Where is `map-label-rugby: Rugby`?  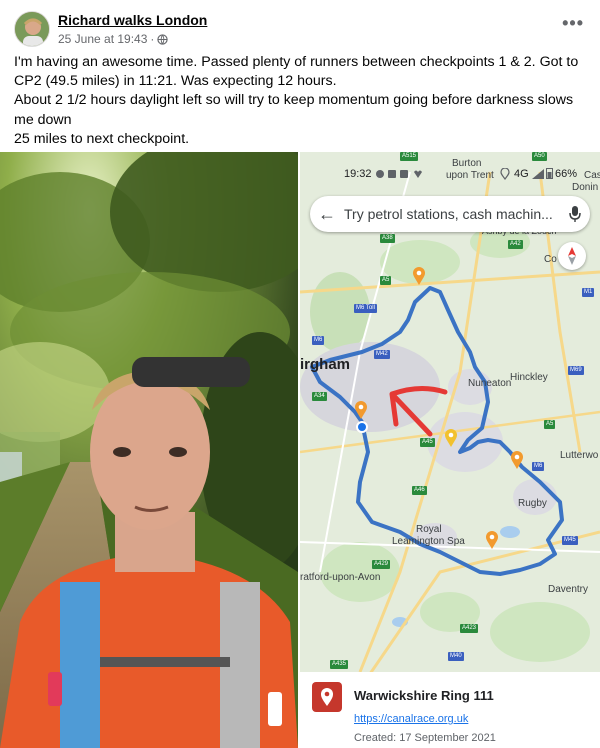 map-label-rugby: Rugby is located at coordinates (532, 503).